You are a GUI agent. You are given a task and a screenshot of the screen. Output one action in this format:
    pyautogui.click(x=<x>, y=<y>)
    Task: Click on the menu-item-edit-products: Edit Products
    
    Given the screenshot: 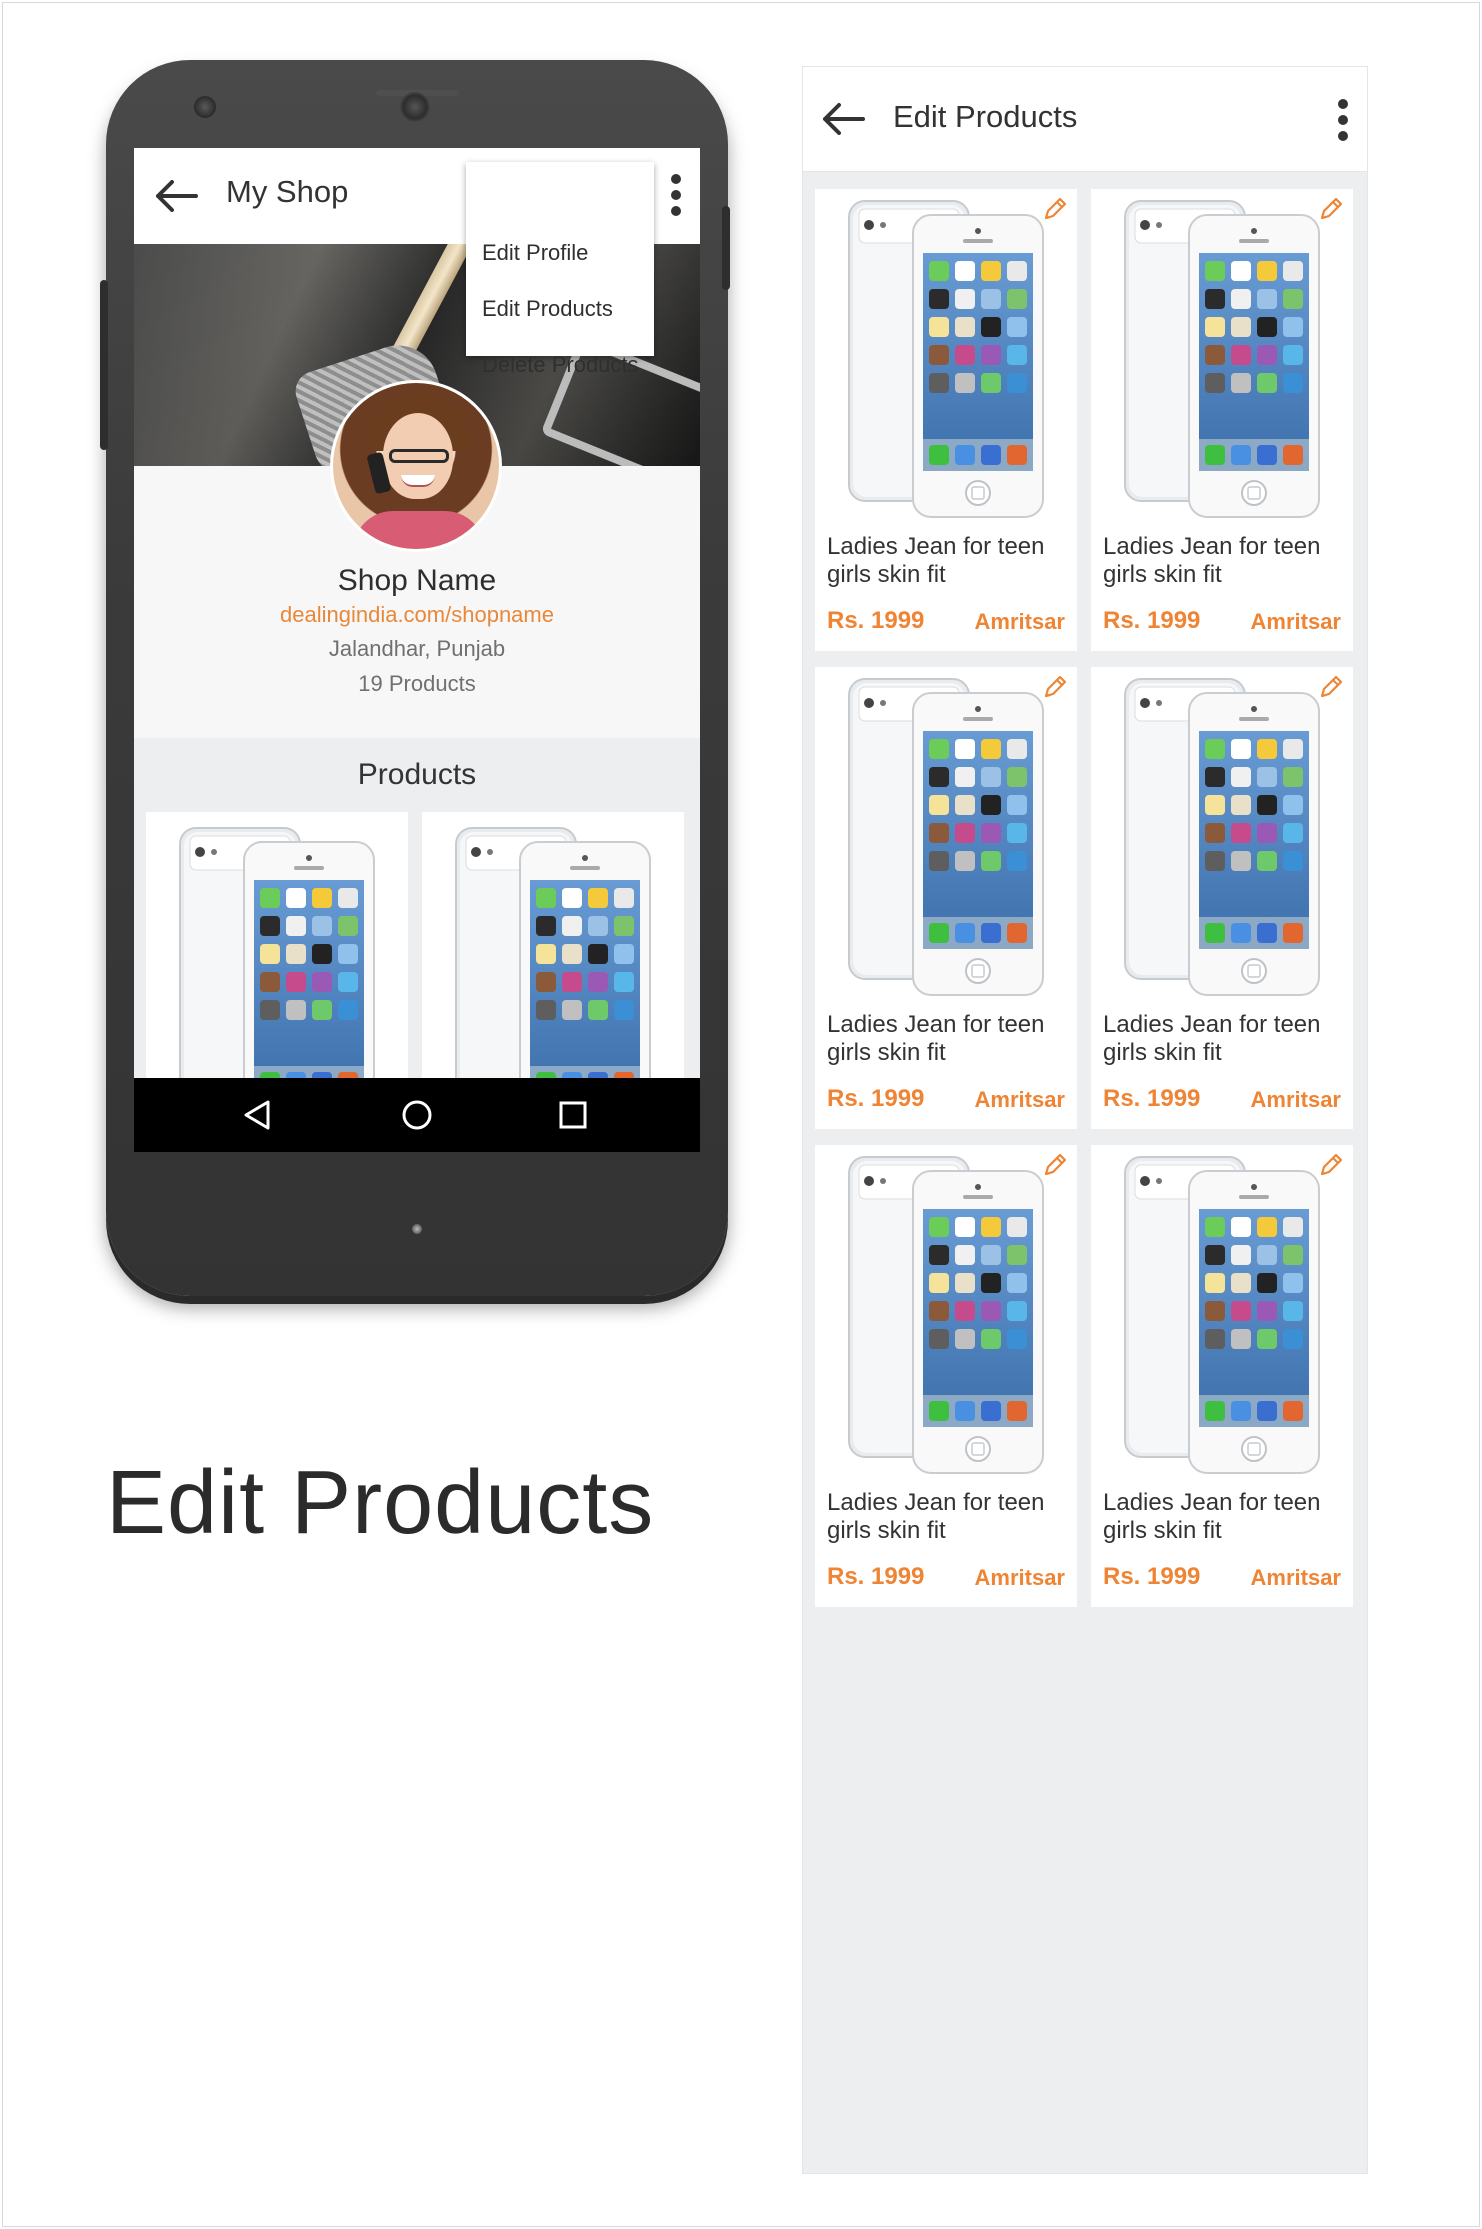 What is the action you would take?
    pyautogui.click(x=547, y=309)
    